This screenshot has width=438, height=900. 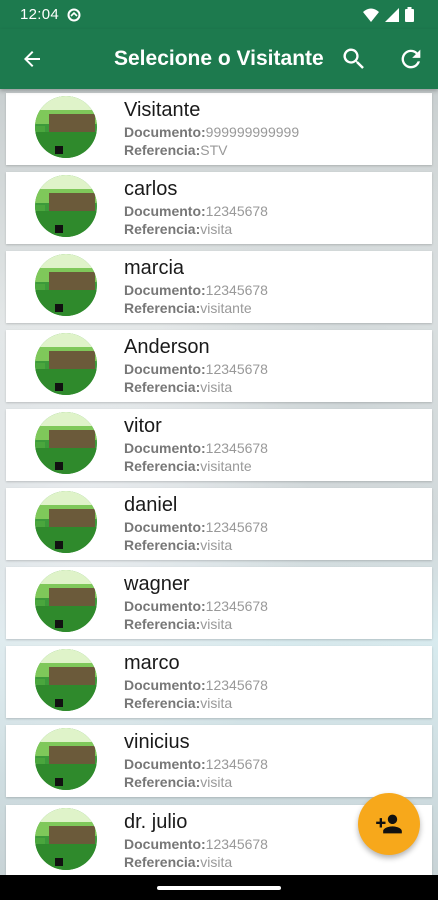 I want to click on page-title: Selecione o Visitante, so click(x=219, y=58).